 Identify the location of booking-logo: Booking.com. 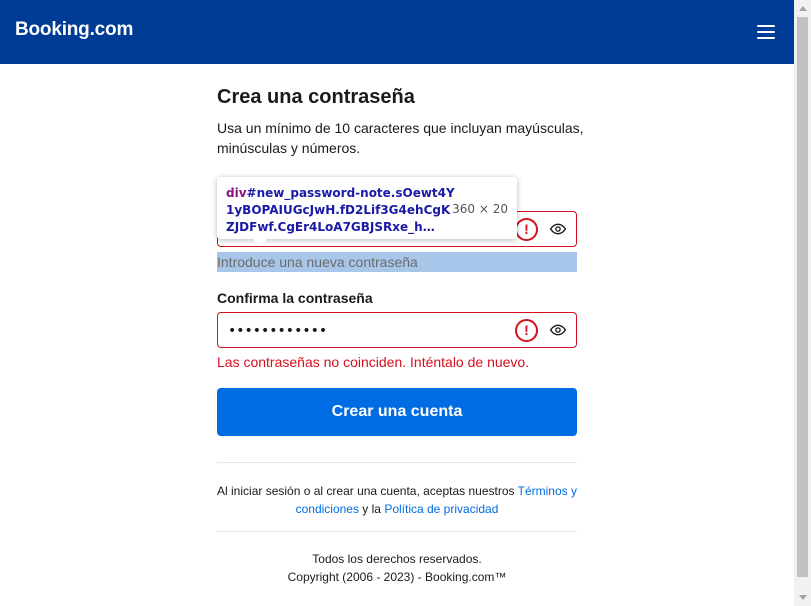
(74, 30).